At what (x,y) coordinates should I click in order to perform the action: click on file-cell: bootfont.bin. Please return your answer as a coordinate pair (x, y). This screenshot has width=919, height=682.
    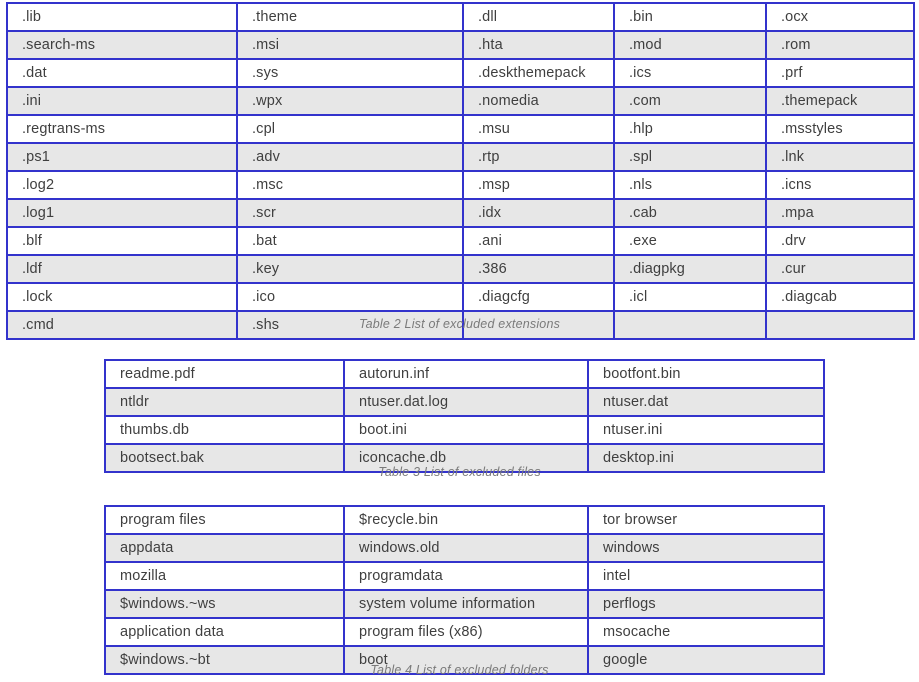
    Looking at the image, I should click on (706, 374).